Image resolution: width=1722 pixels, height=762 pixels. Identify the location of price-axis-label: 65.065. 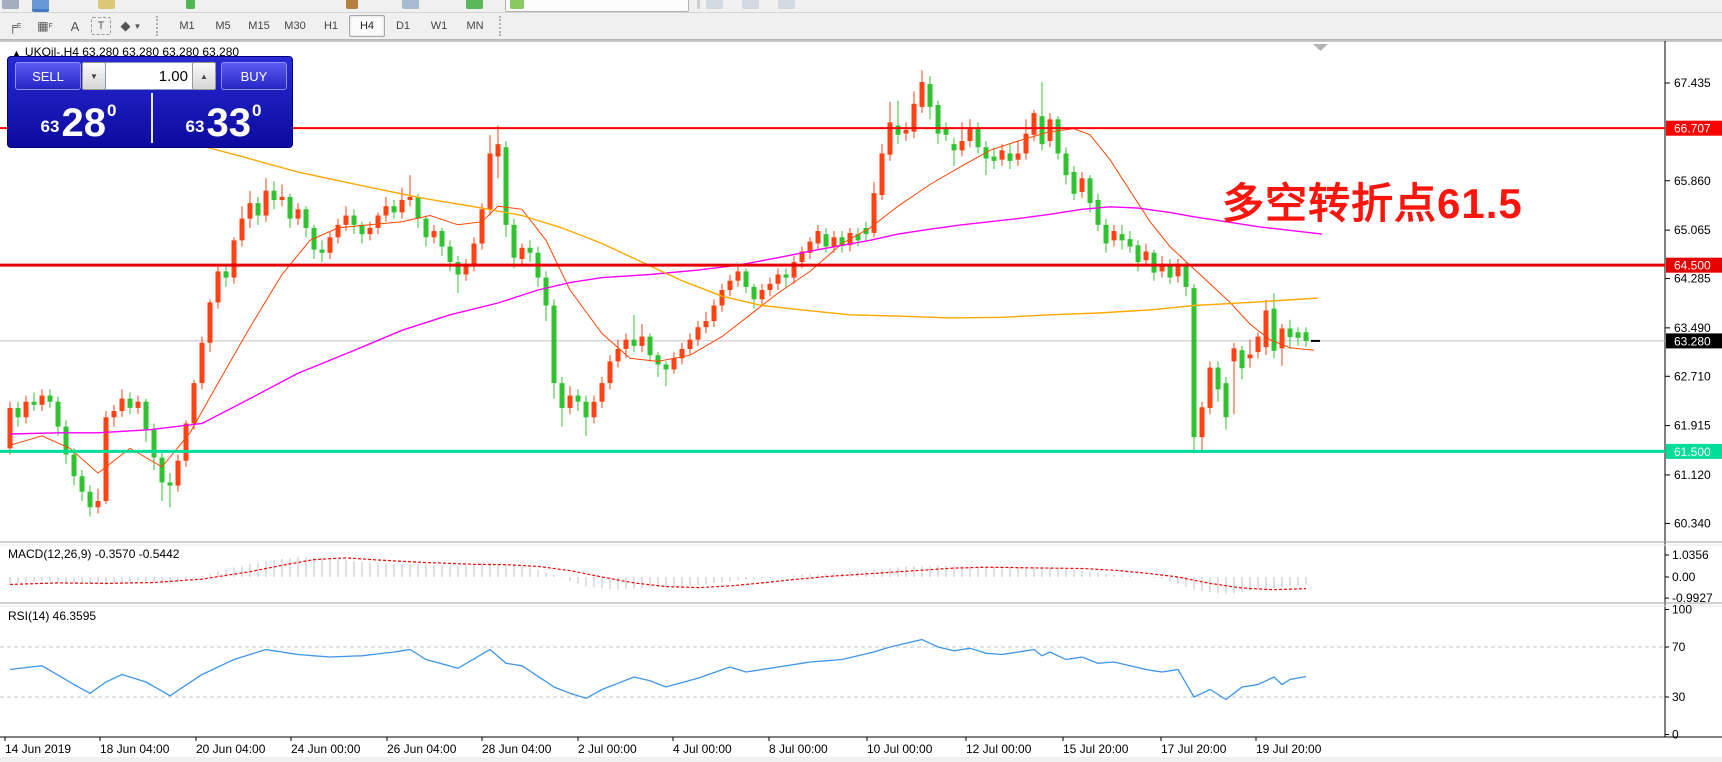
(1692, 230).